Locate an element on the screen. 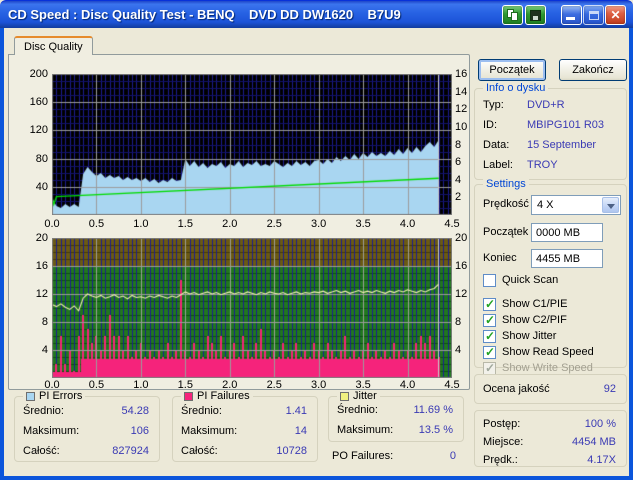  quality-score-value: 92 is located at coordinates (609, 389).